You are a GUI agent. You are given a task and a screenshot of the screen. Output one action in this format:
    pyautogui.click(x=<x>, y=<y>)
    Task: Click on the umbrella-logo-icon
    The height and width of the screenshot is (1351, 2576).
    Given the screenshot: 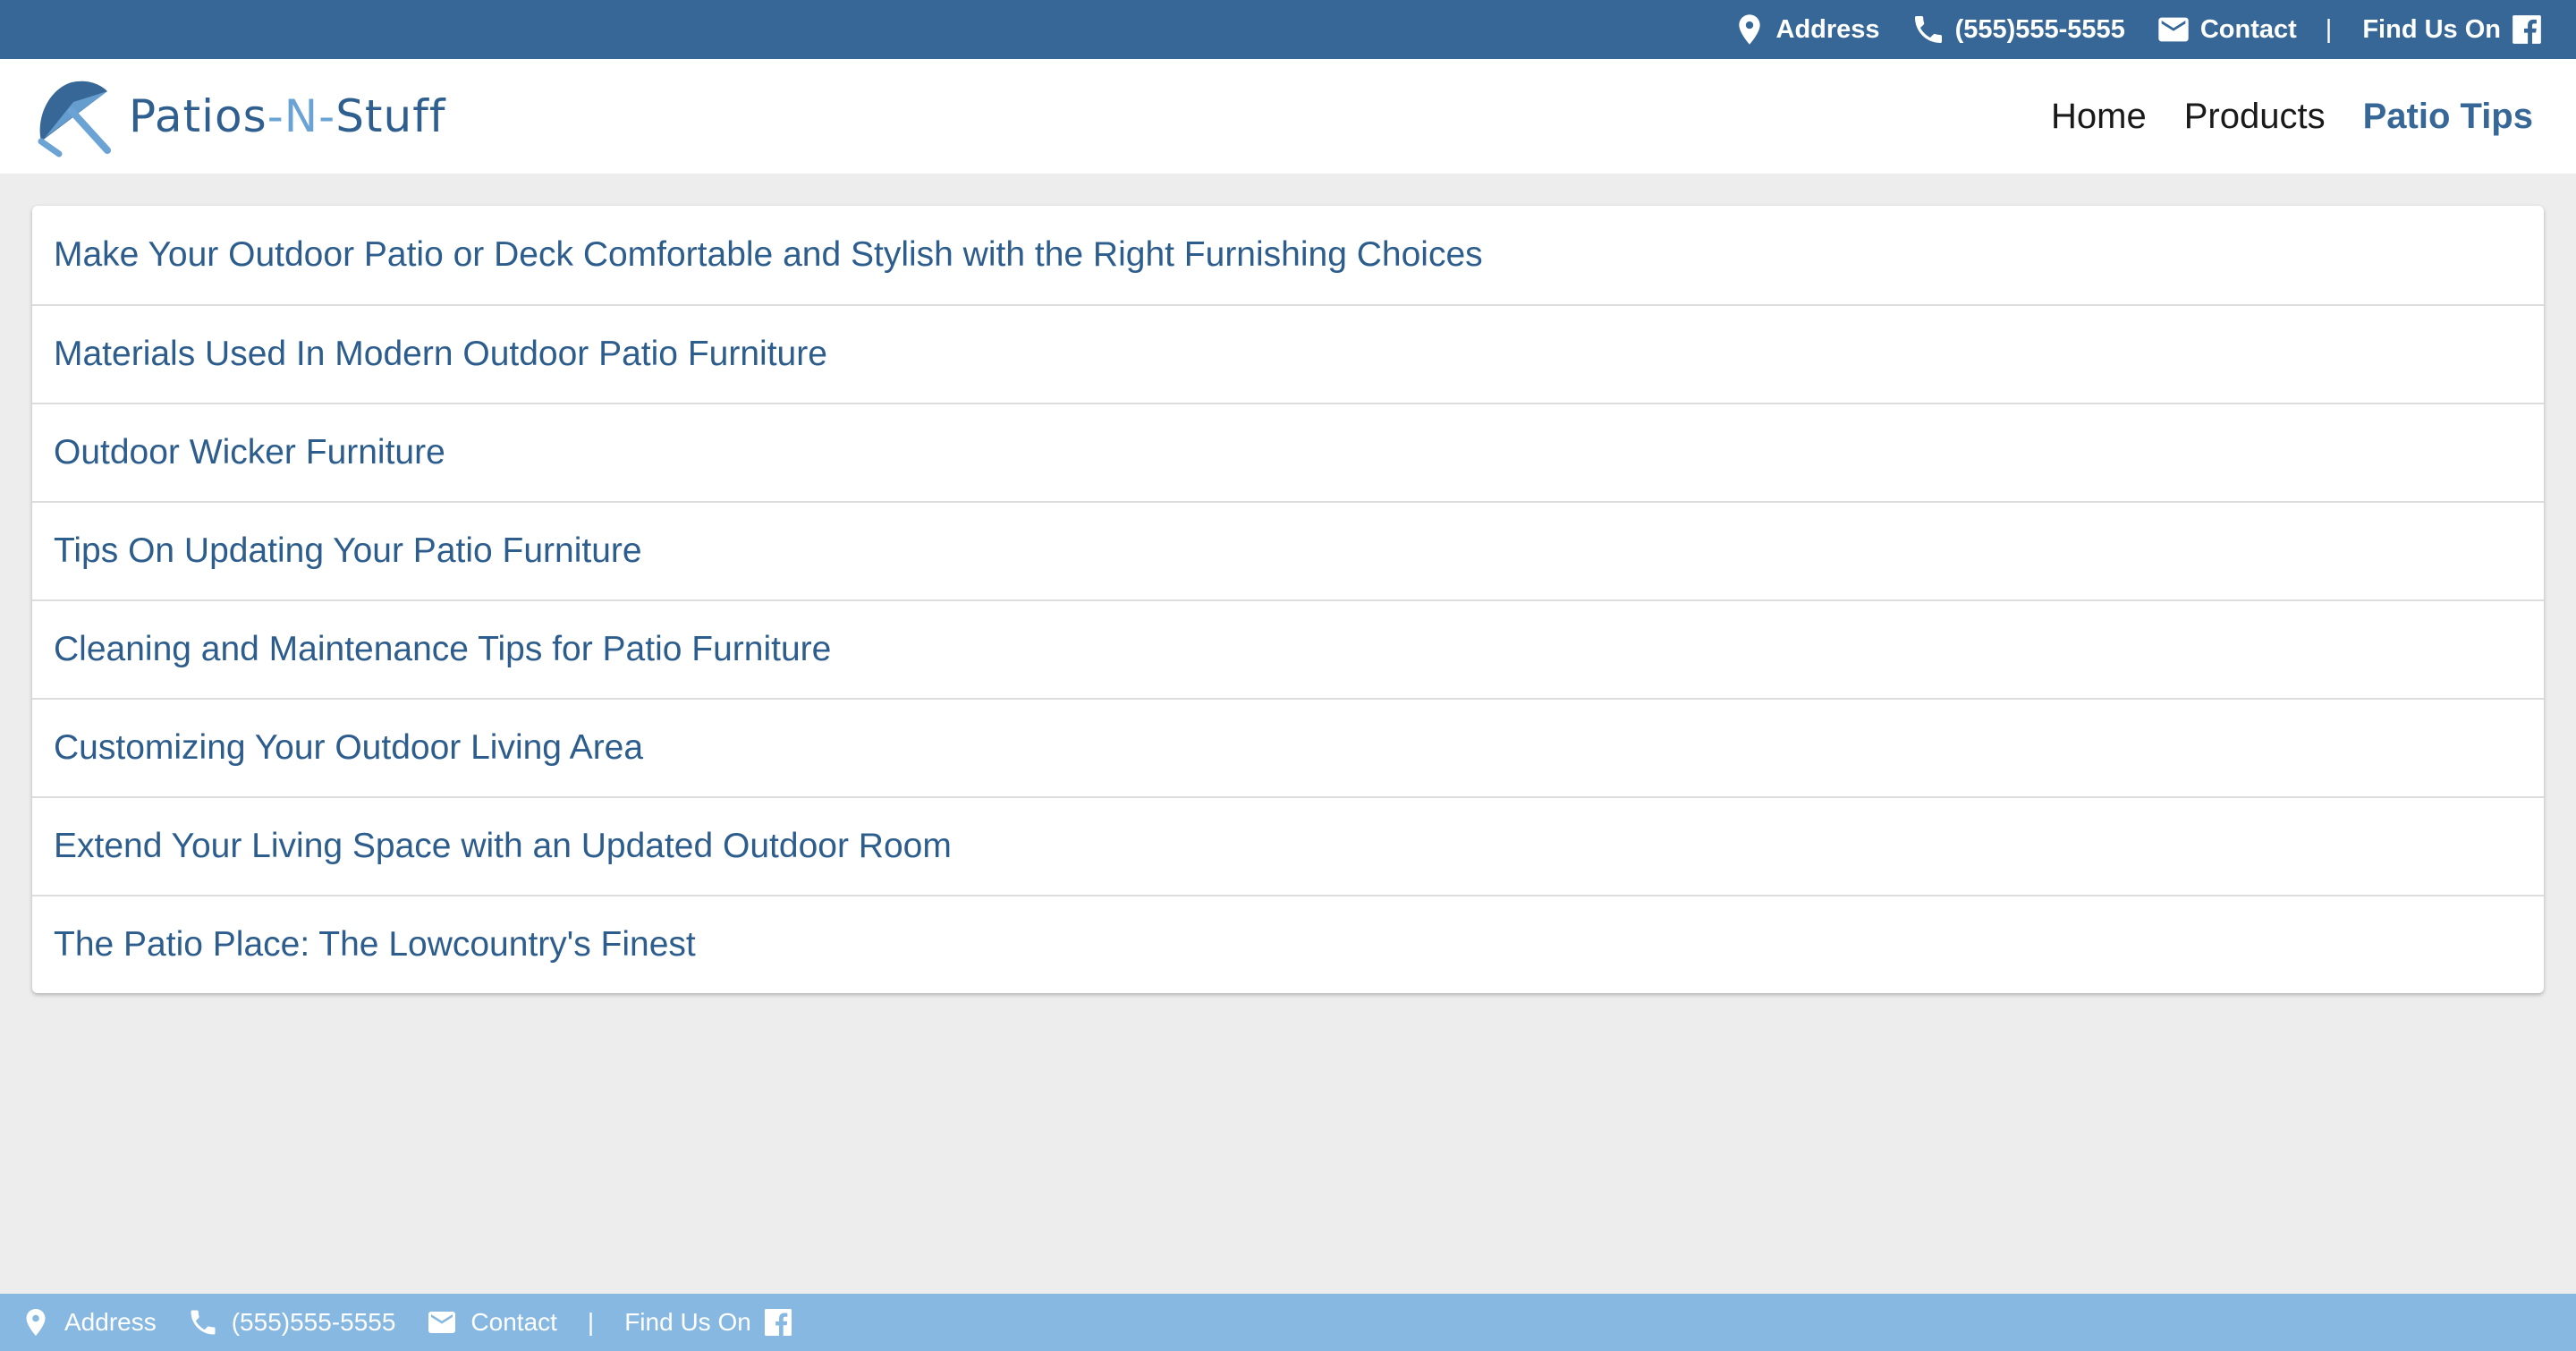 What is the action you would take?
    pyautogui.click(x=74, y=119)
    